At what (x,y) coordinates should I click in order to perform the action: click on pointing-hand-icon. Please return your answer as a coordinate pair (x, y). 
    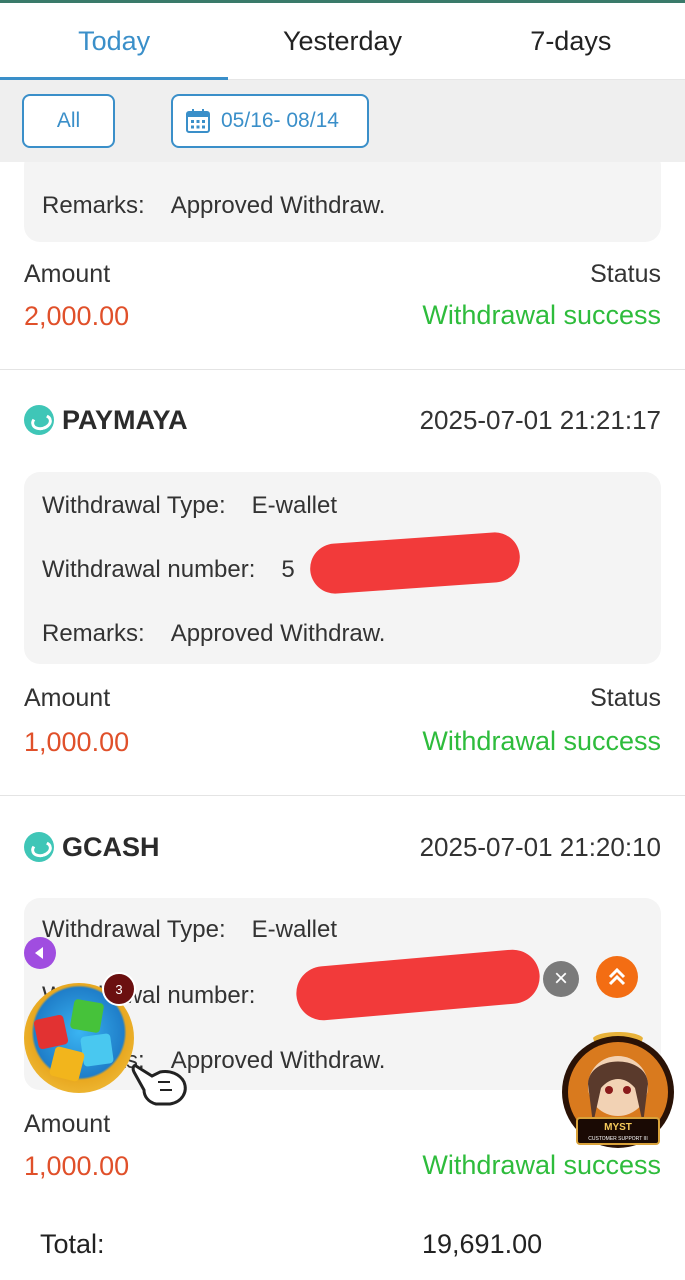
    Looking at the image, I should click on (159, 1085).